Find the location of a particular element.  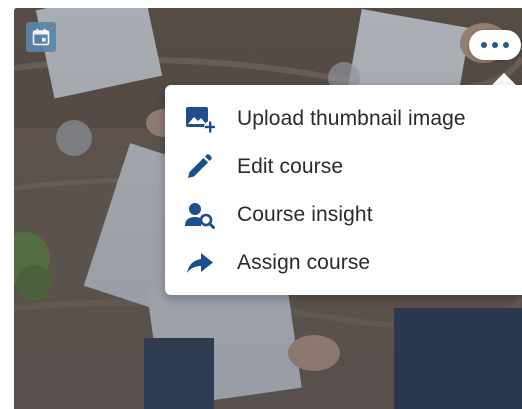

user-search-icon is located at coordinates (202, 215).